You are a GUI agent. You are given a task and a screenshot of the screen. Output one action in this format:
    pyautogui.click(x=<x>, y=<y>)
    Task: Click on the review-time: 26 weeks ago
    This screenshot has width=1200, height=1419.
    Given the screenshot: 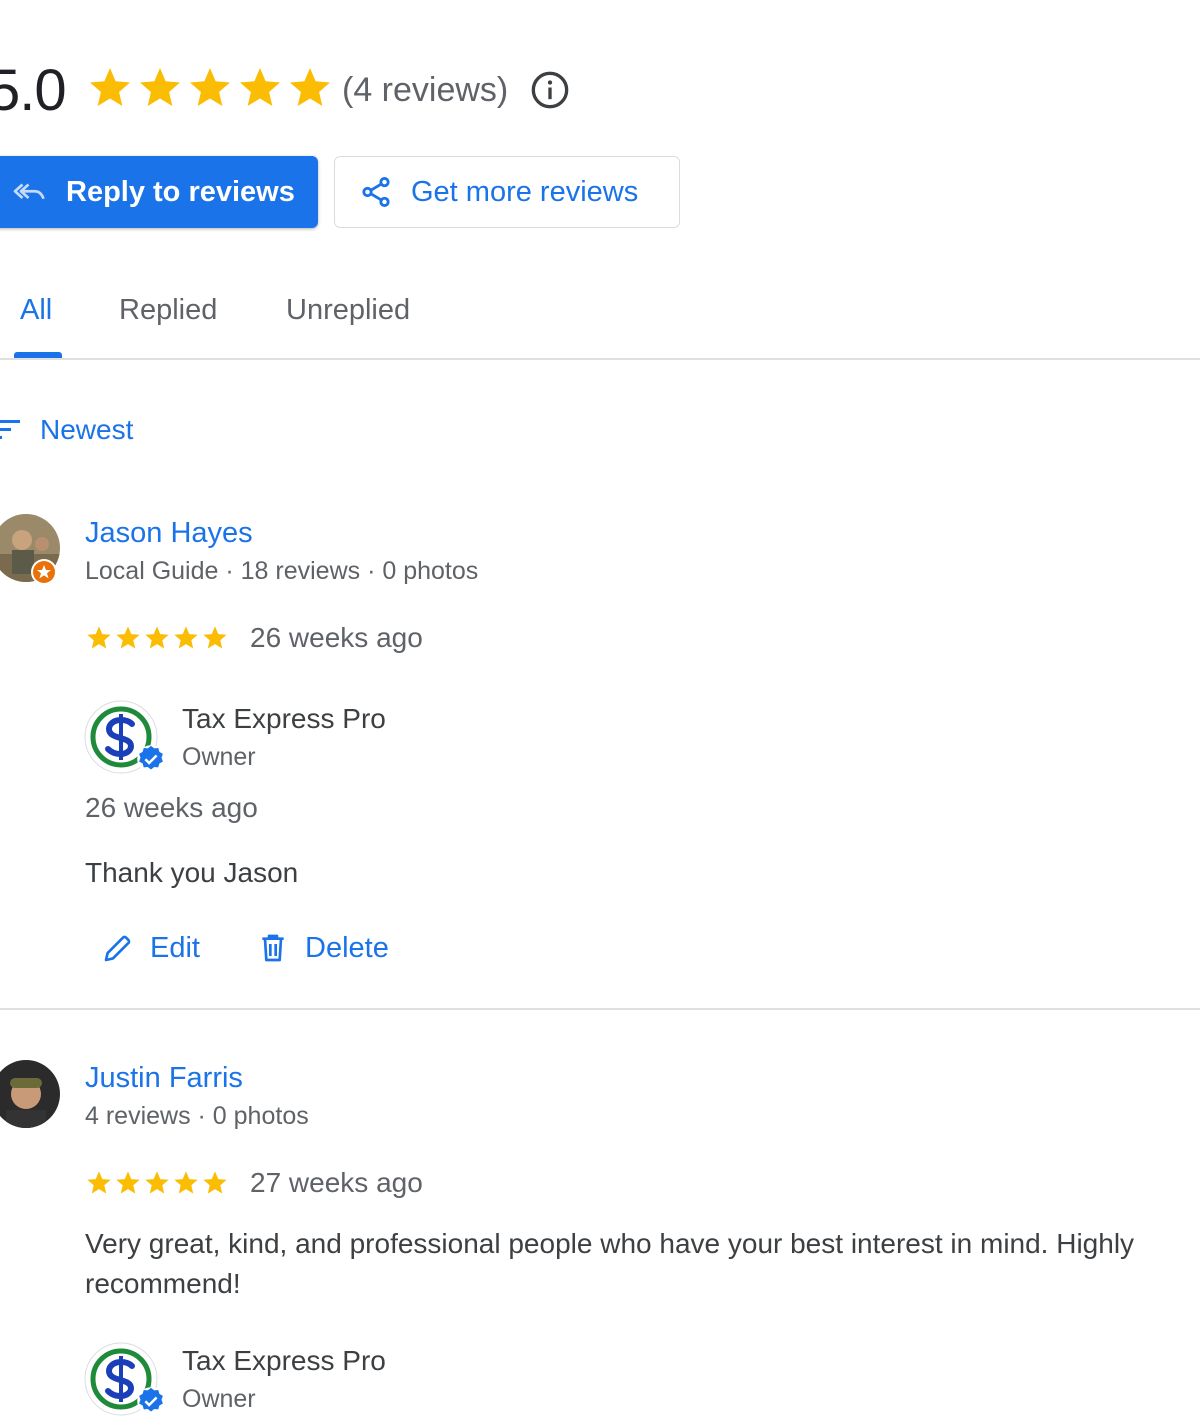 What is the action you would take?
    pyautogui.click(x=336, y=637)
    